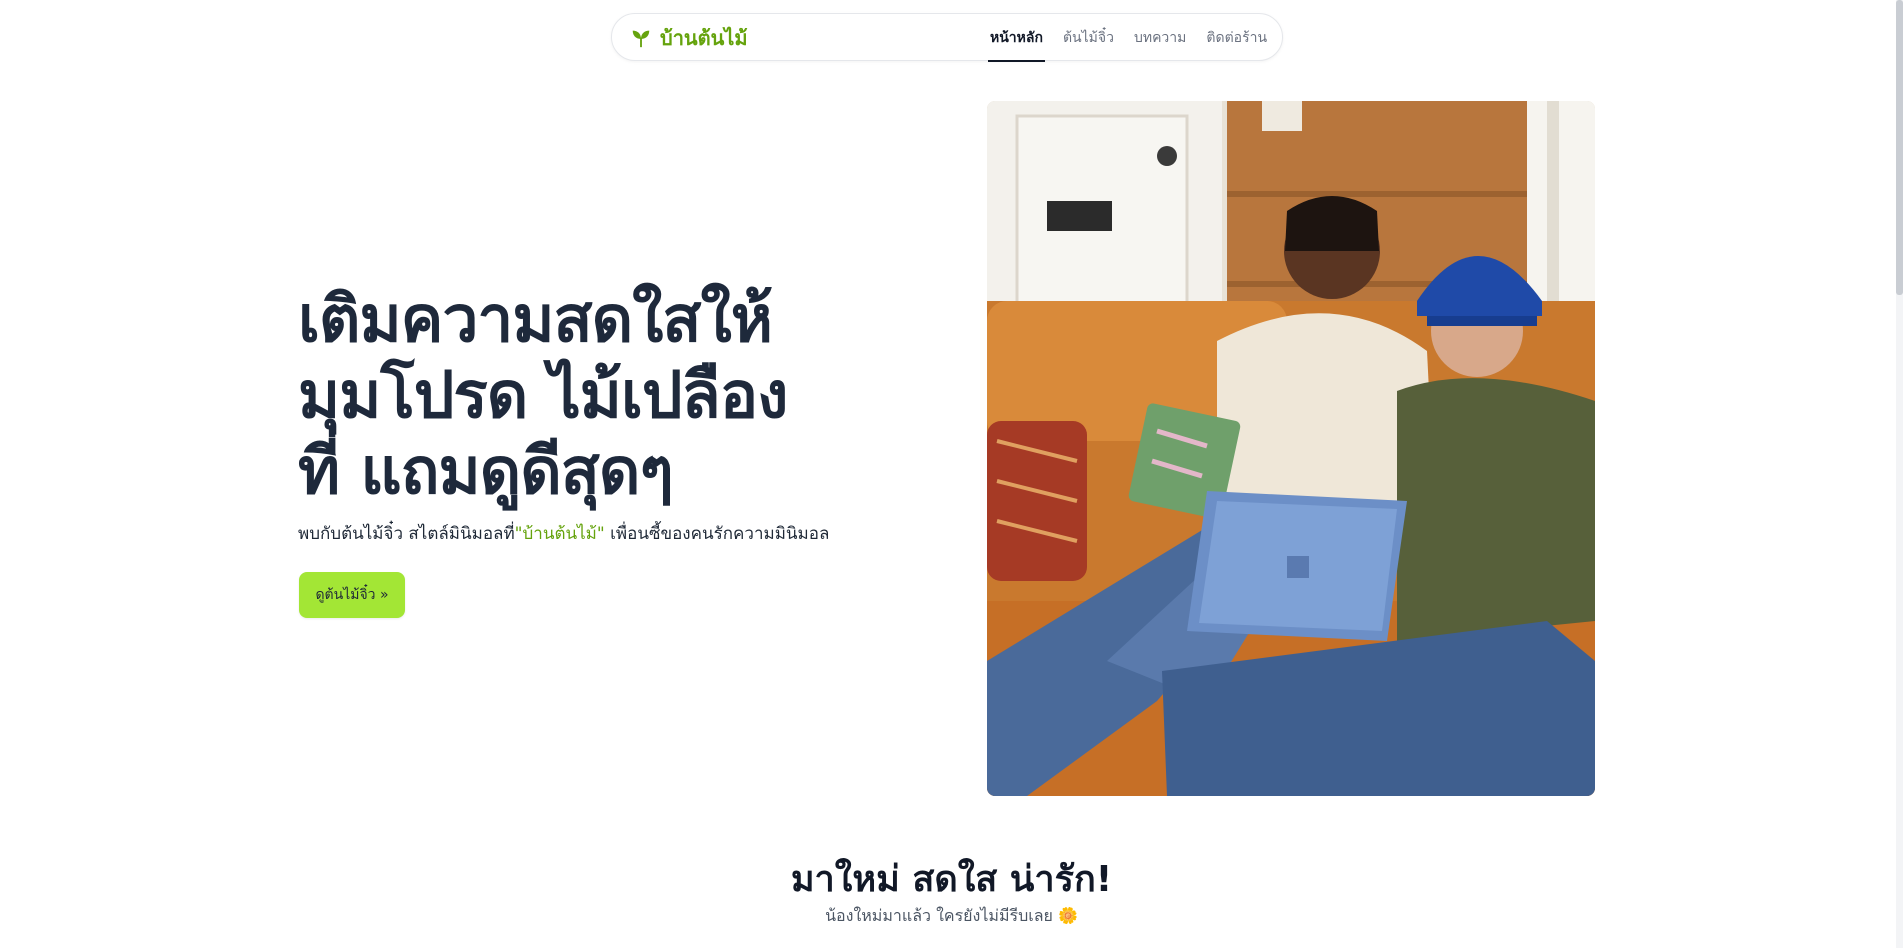 The image size is (1903, 948). What do you see at coordinates (535, 320) in the screenshot?
I see `hero-title-line: เติมความสดใสให้` at bounding box center [535, 320].